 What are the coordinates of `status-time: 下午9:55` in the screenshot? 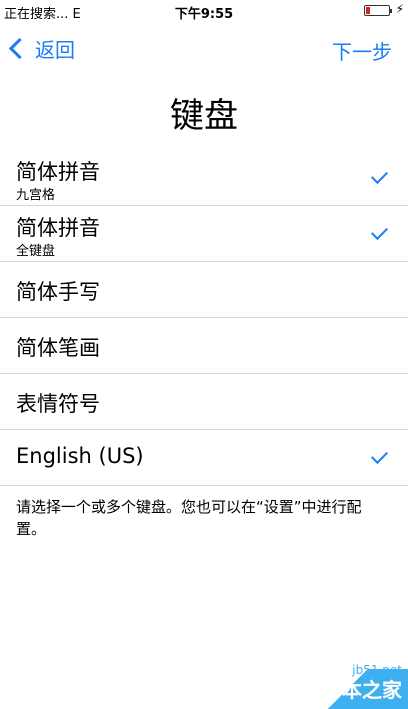 It's located at (204, 14).